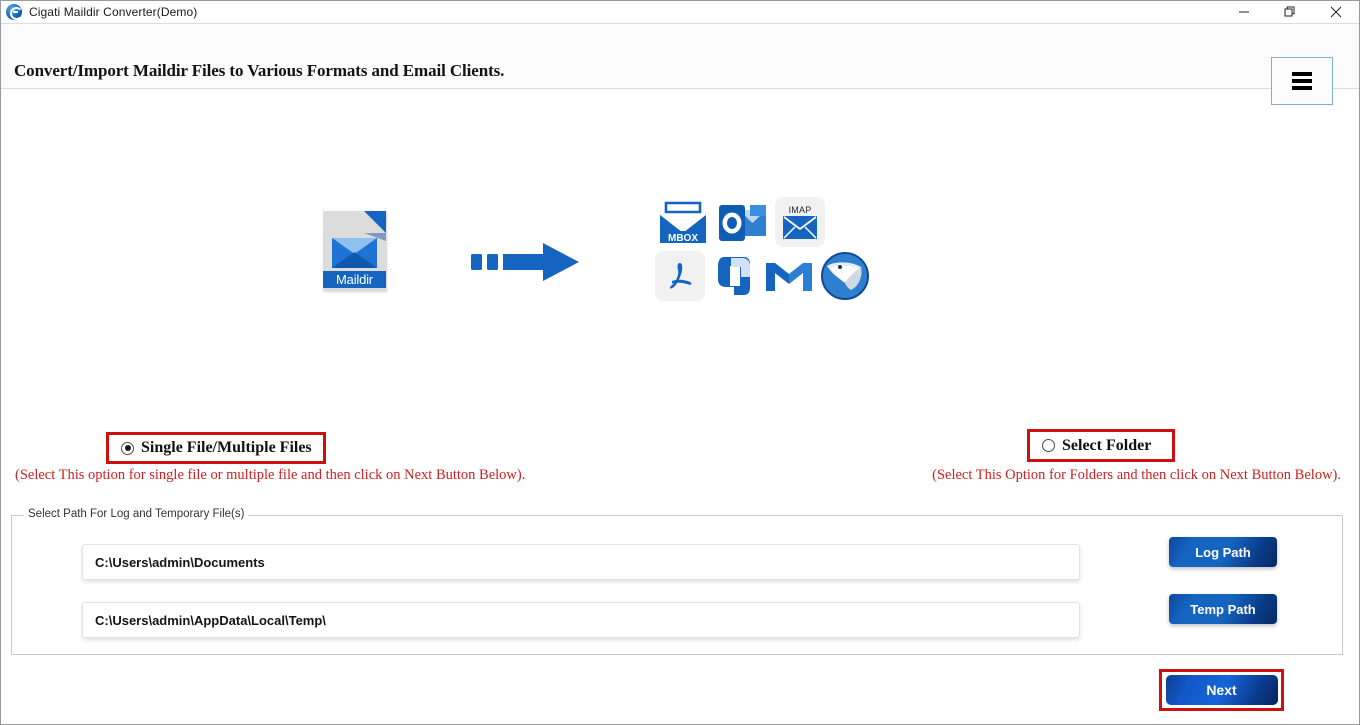 The image size is (1360, 725). What do you see at coordinates (113, 12) in the screenshot?
I see `window-title: Cigati Maildir Converter(Demo)` at bounding box center [113, 12].